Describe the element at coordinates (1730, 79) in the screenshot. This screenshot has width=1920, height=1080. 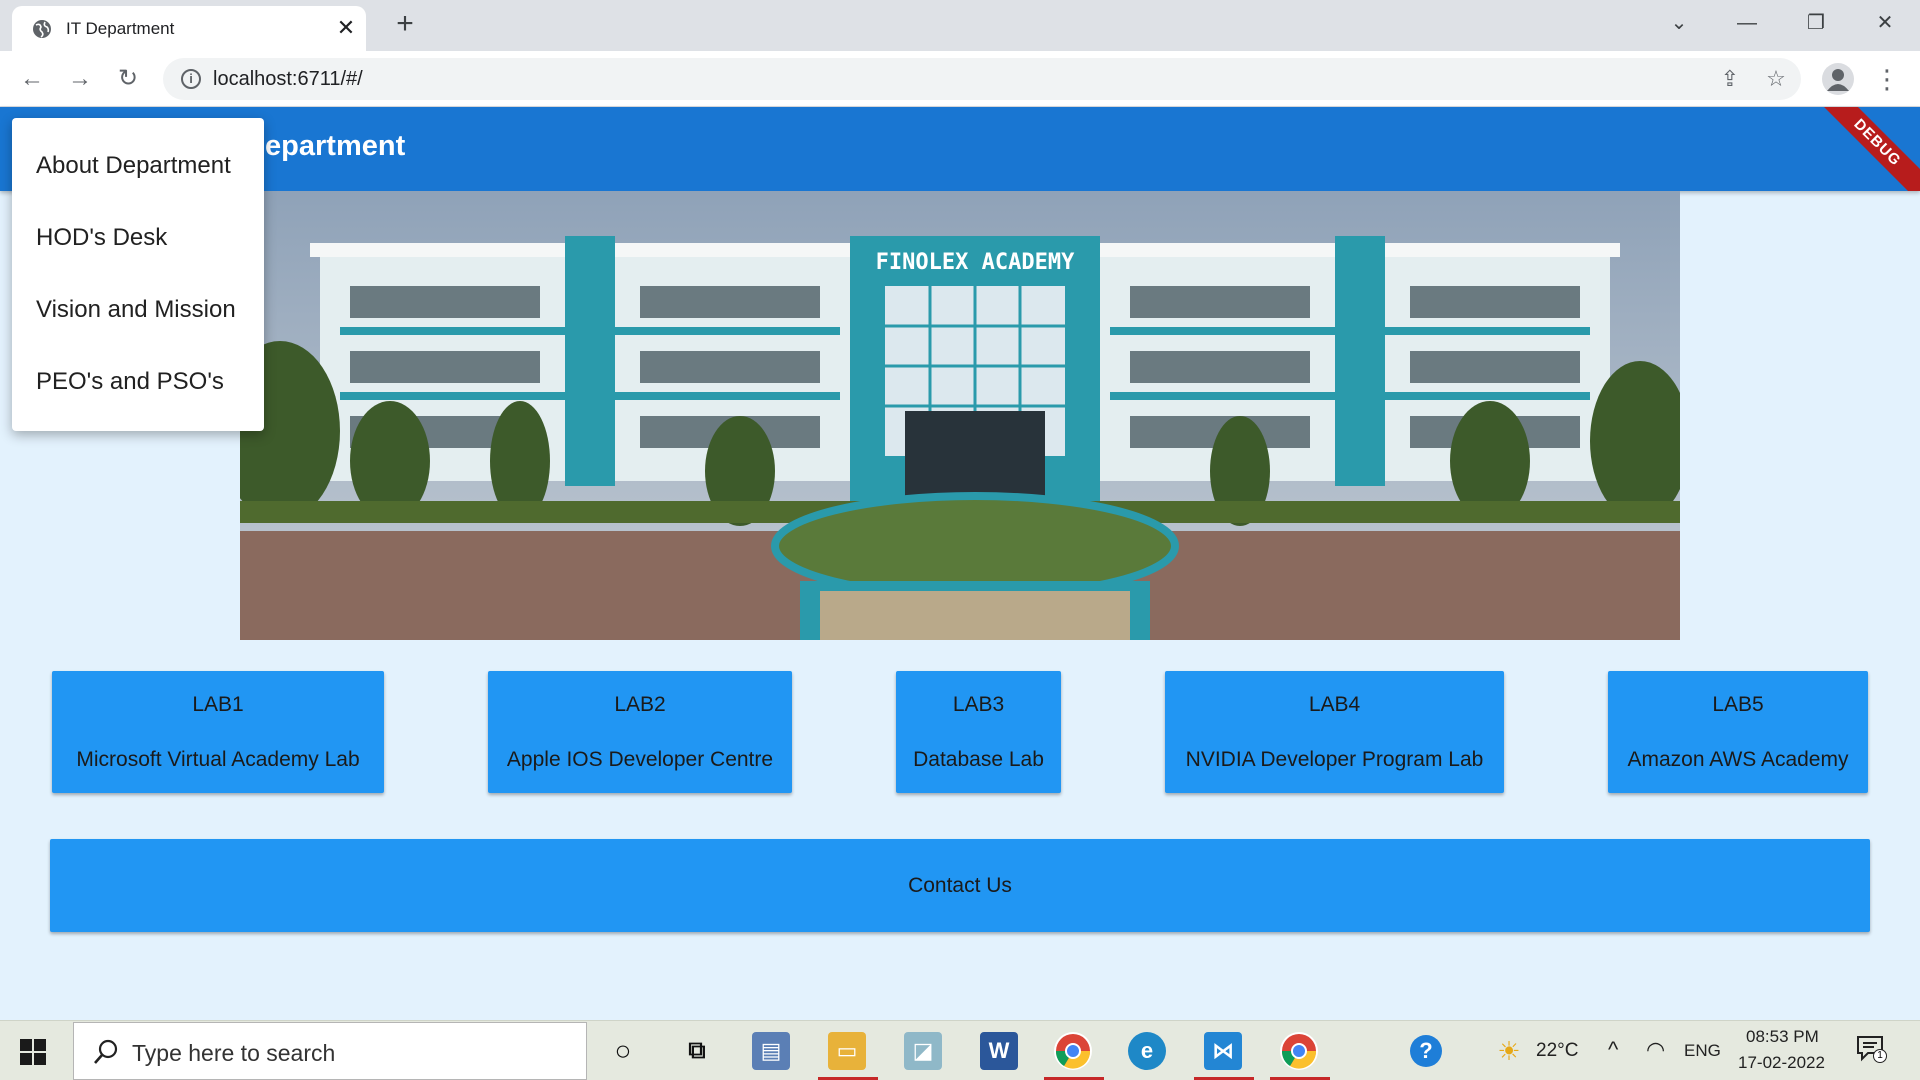
I see `share-icon: ⇪` at that location.